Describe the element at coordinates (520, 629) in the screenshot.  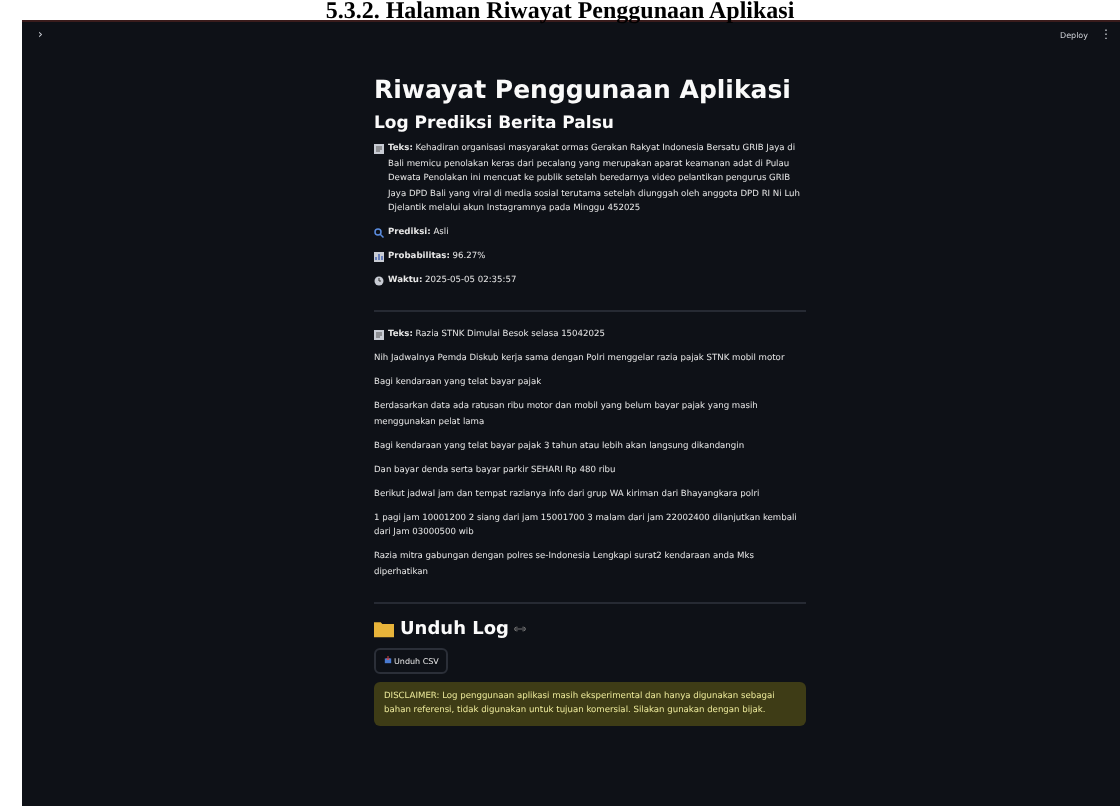
I see `link-icon` at that location.